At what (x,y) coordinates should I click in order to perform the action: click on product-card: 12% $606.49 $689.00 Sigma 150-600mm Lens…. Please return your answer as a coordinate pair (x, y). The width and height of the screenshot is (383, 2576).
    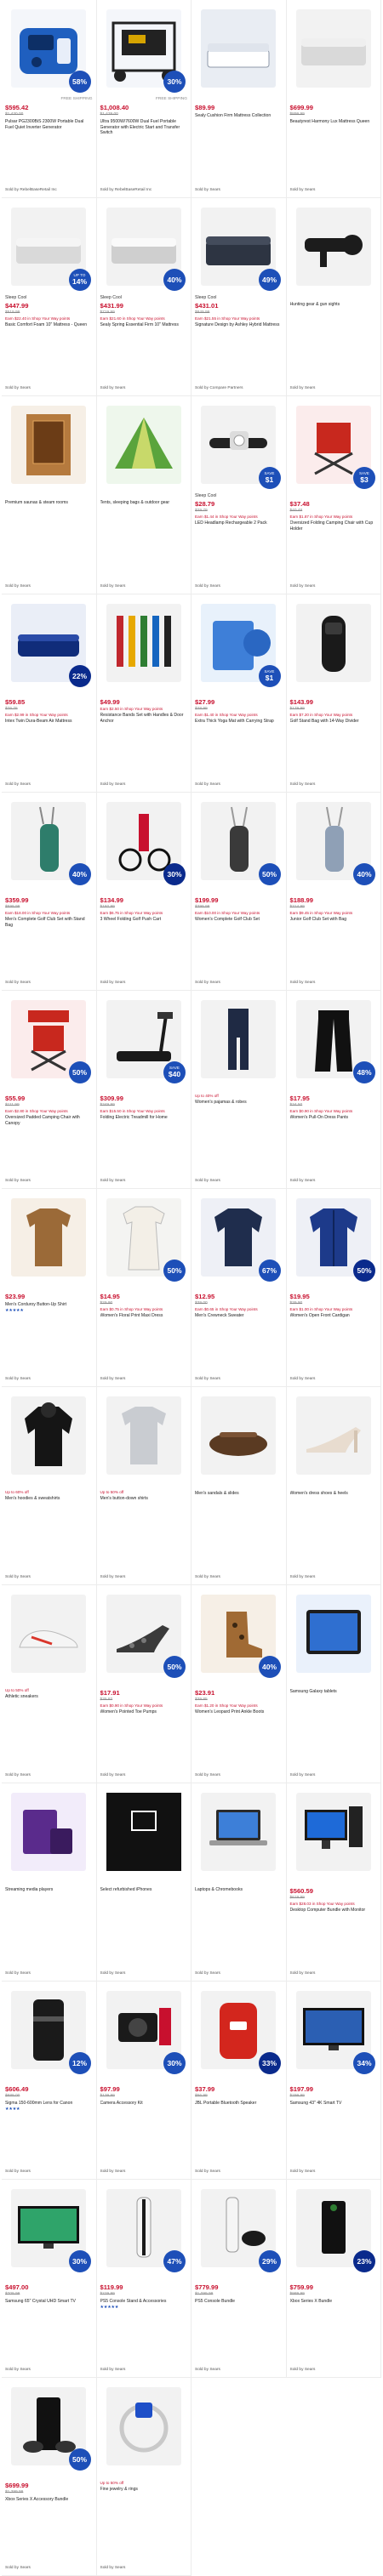
    Looking at the image, I should click on (50, 2081).